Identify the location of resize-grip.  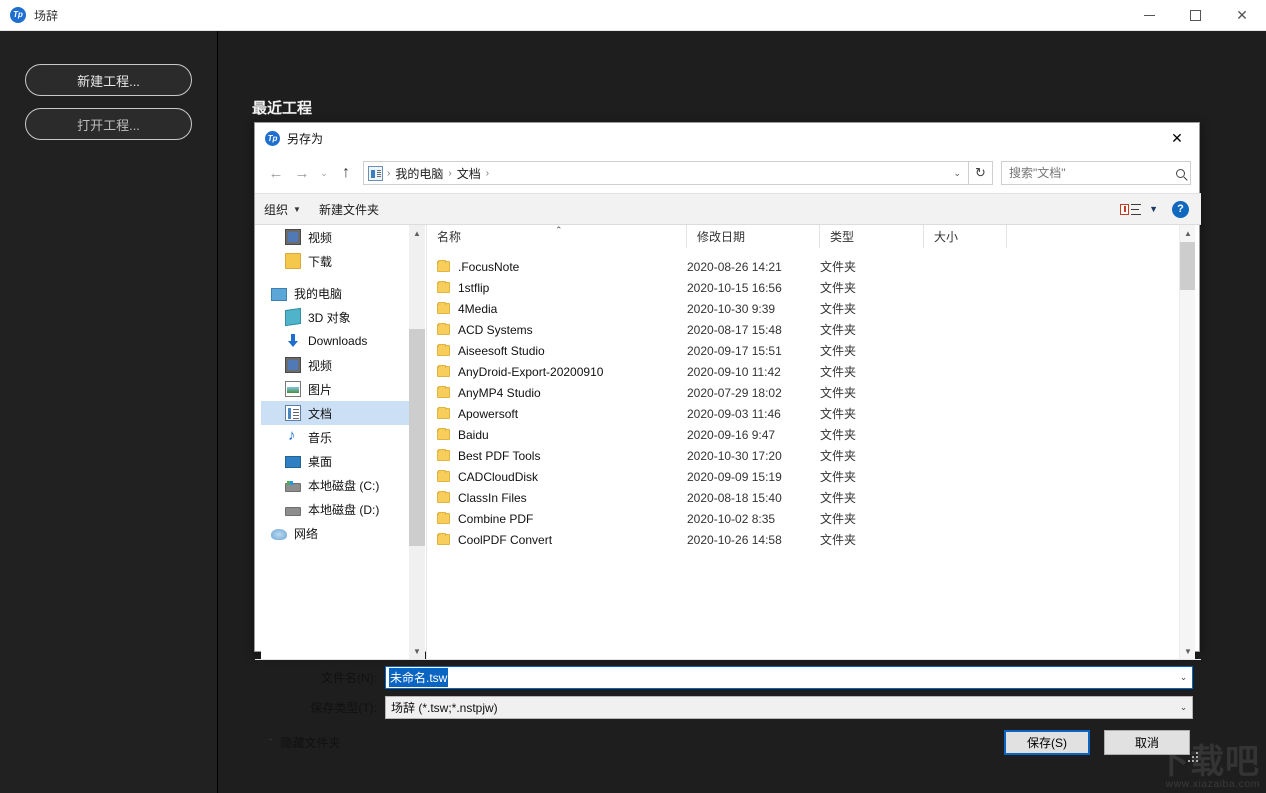
(1193, 757).